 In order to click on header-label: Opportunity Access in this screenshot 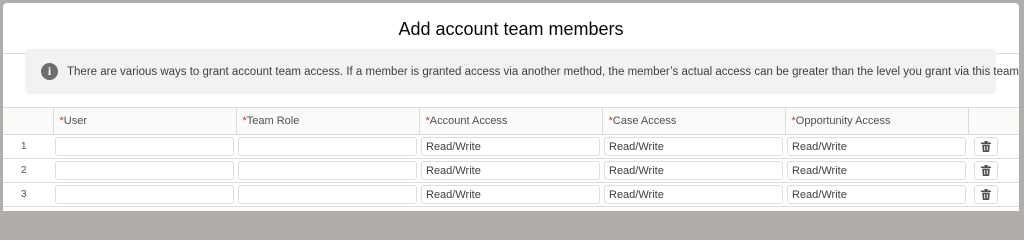, I will do `click(843, 121)`.